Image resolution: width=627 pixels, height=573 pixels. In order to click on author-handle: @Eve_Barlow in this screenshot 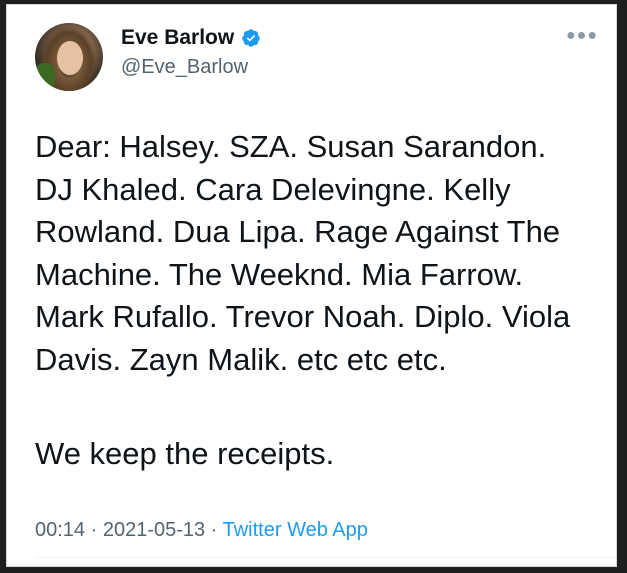, I will do `click(184, 67)`.